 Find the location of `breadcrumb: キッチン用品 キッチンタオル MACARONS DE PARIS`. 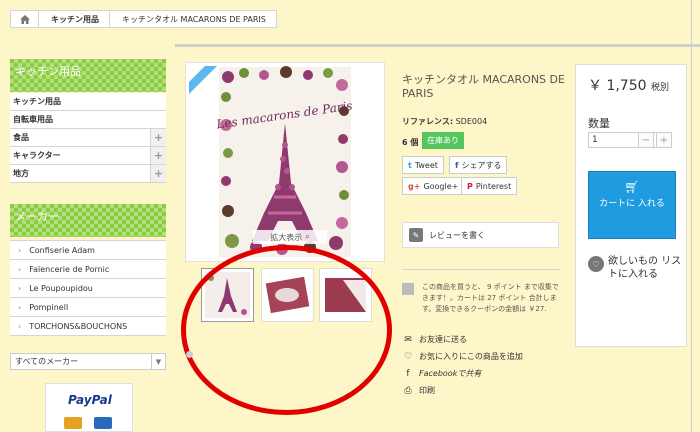

breadcrumb: キッチン用品 キッチンタオル MACARONS DE PARIS is located at coordinates (143, 19).